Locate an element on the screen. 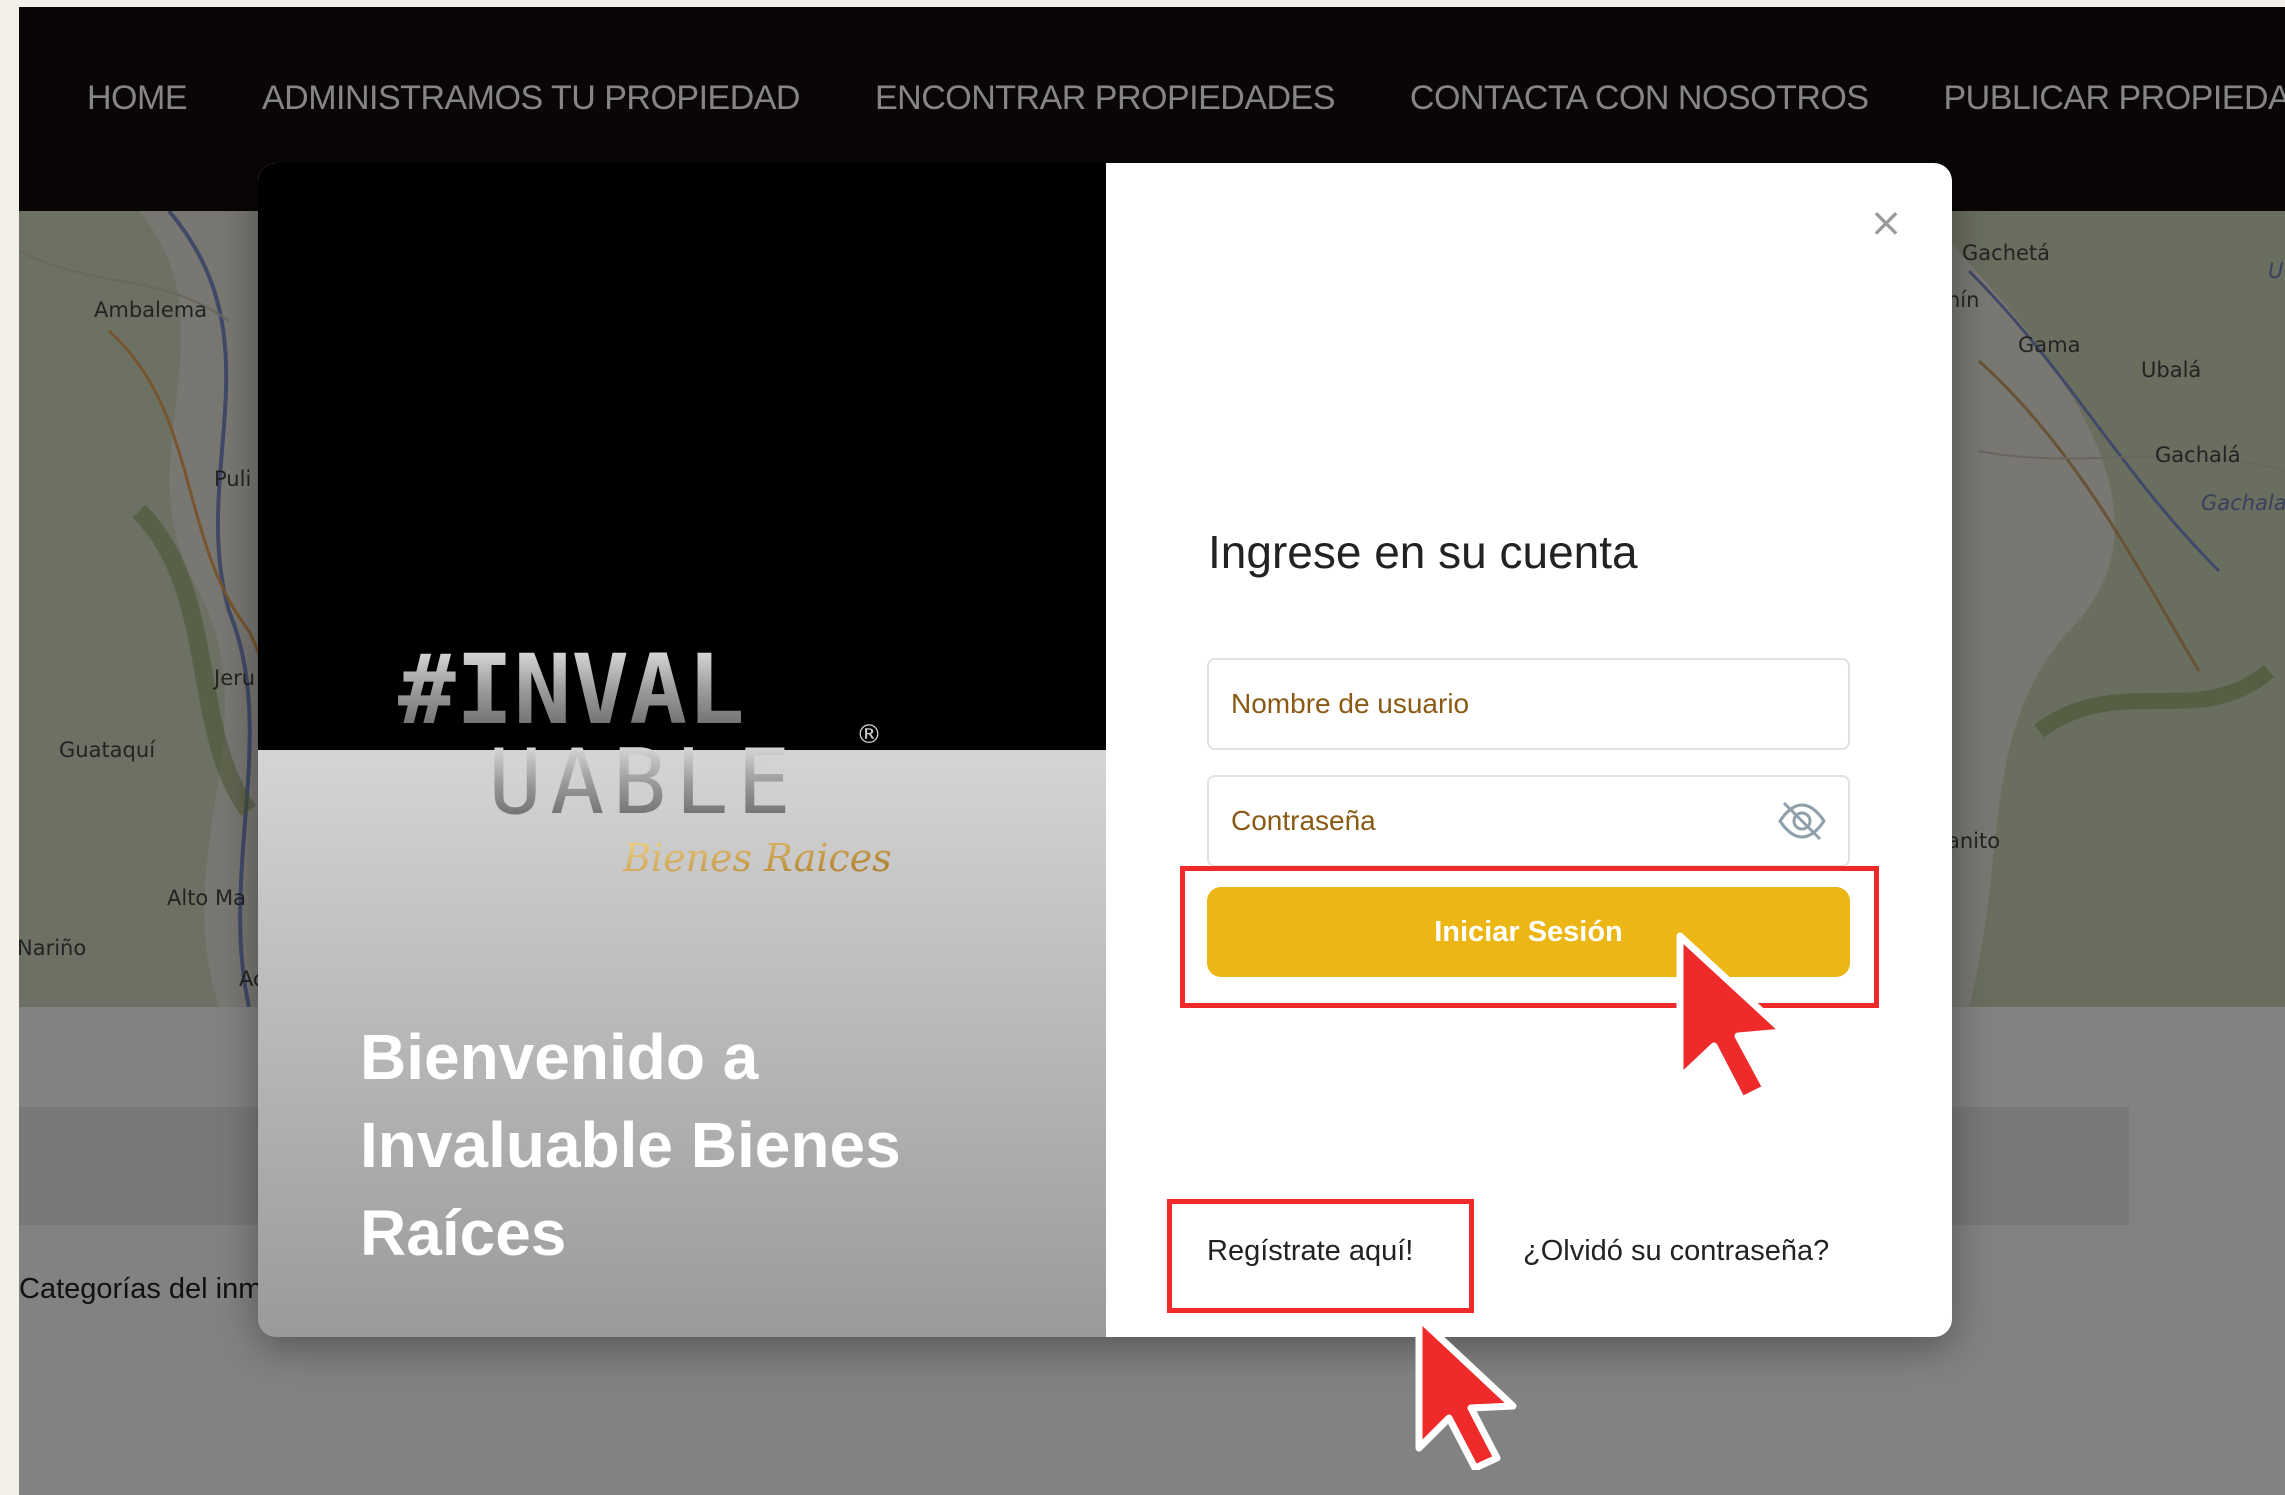  logo-tagline: Bienes Raices is located at coordinates (757, 858).